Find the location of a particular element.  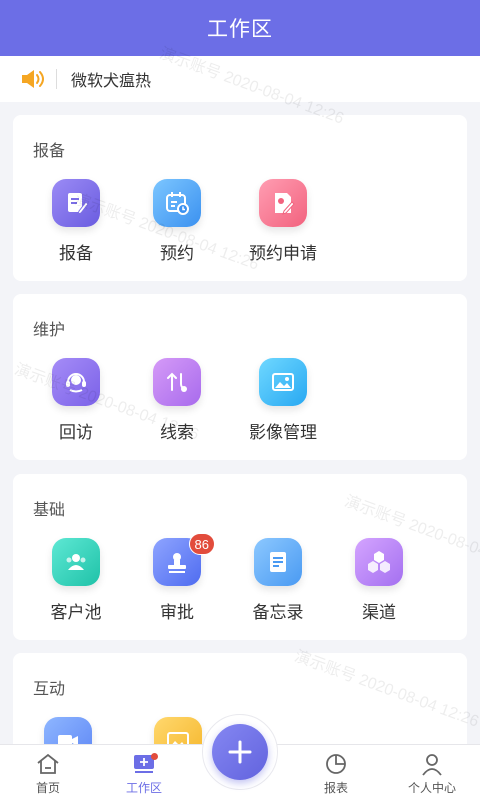

edit-doc-icon is located at coordinates (76, 203).